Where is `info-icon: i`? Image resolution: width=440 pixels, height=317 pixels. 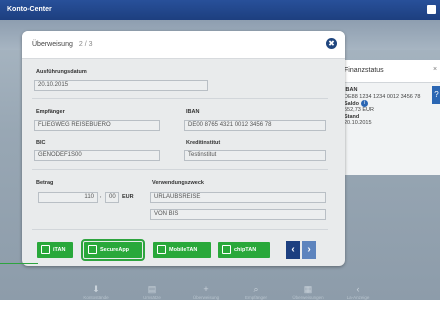 info-icon: i is located at coordinates (364, 103).